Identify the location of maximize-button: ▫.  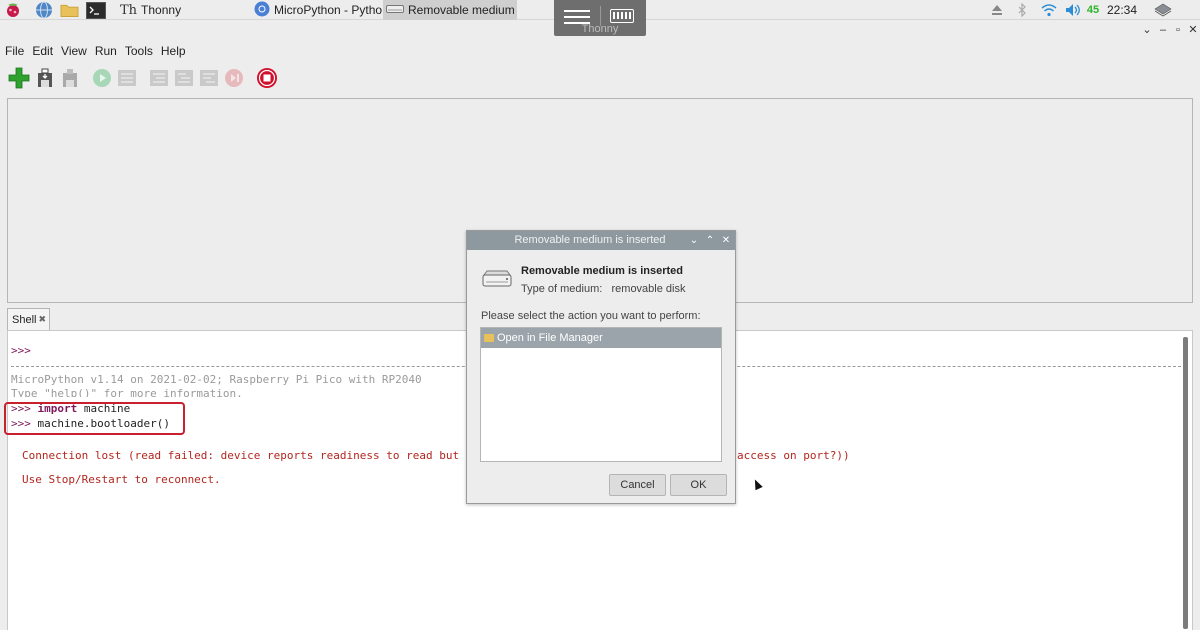
(1178, 30).